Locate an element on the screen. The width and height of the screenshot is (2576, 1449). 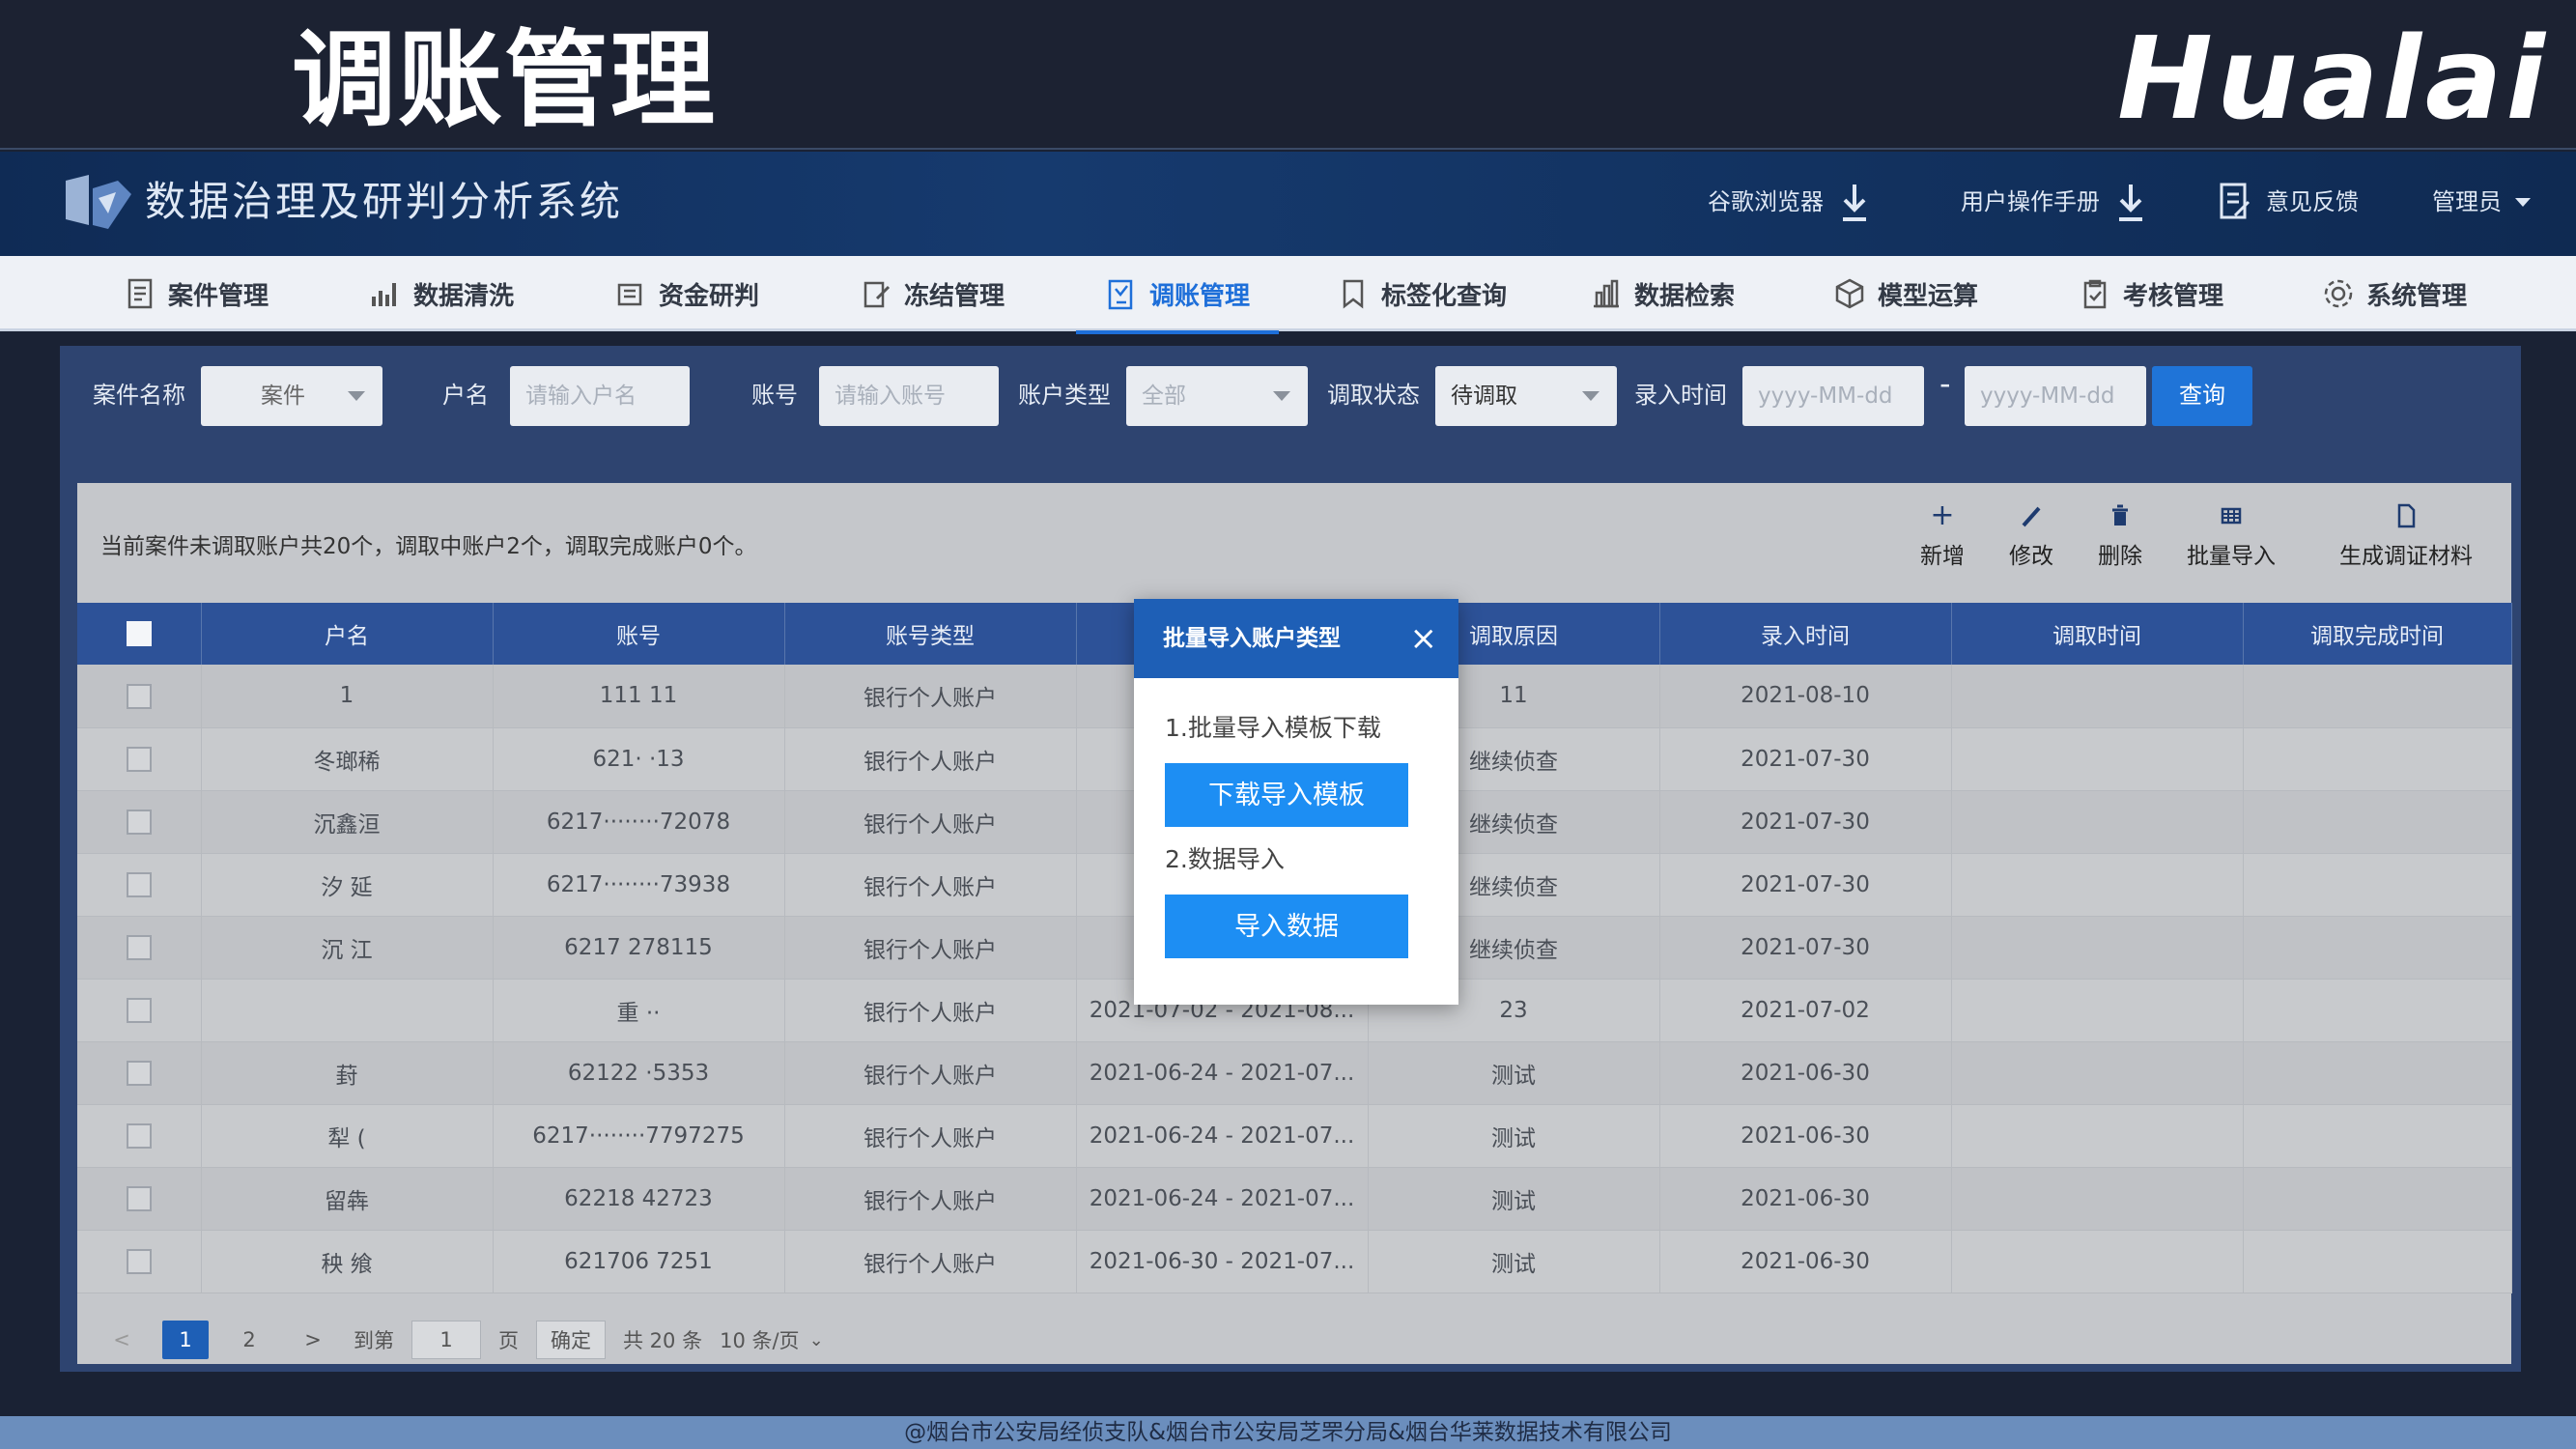
user-name: 管理员 is located at coordinates (2467, 201).